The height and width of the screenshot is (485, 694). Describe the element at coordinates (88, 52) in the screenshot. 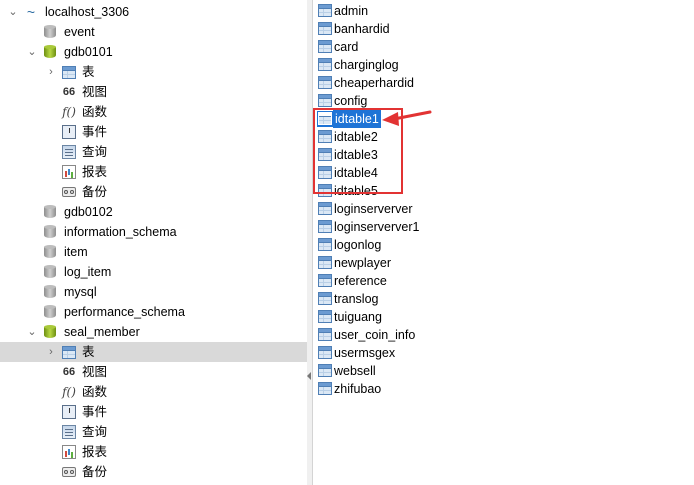

I see `database-label: gdb0101` at that location.